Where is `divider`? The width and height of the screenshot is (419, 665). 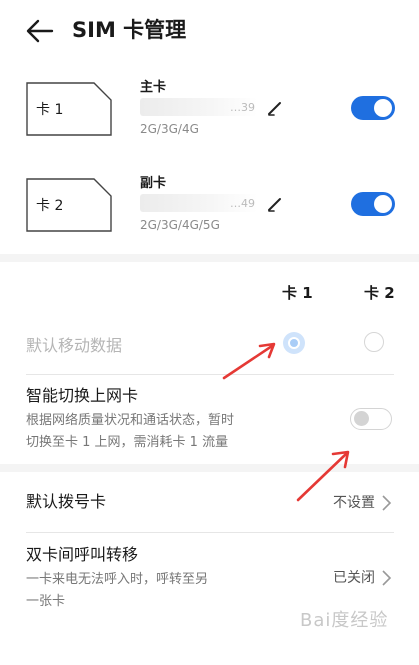 divider is located at coordinates (210, 374).